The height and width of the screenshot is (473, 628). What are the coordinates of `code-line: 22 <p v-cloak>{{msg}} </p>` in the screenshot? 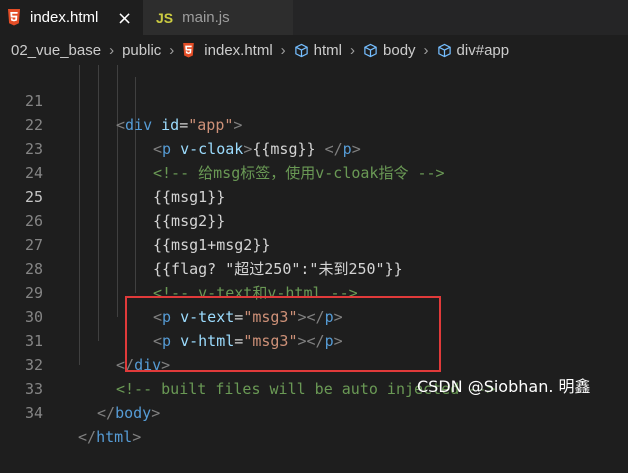 It's located at (314, 123).